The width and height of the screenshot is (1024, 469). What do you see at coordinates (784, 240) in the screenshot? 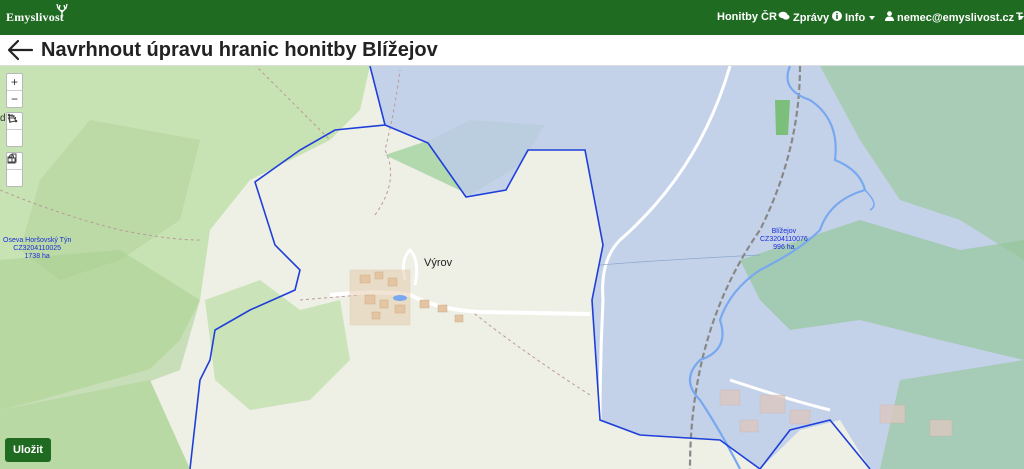
I see `hunting-ground-label: Blížejov CZ3204110076 996 ha` at bounding box center [784, 240].